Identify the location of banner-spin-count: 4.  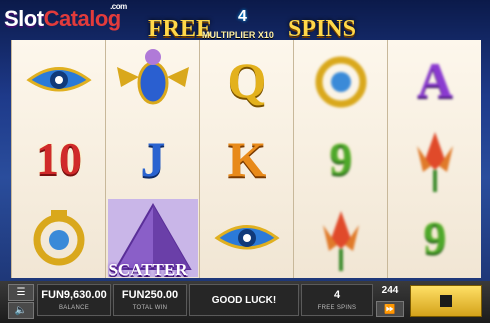
(242, 16).